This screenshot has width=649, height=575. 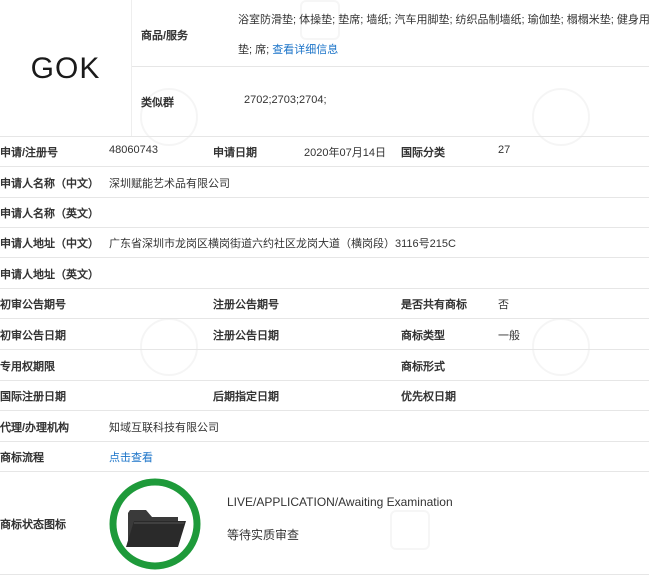 I want to click on reg-date-label: 注册公告日期, so click(x=246, y=336).